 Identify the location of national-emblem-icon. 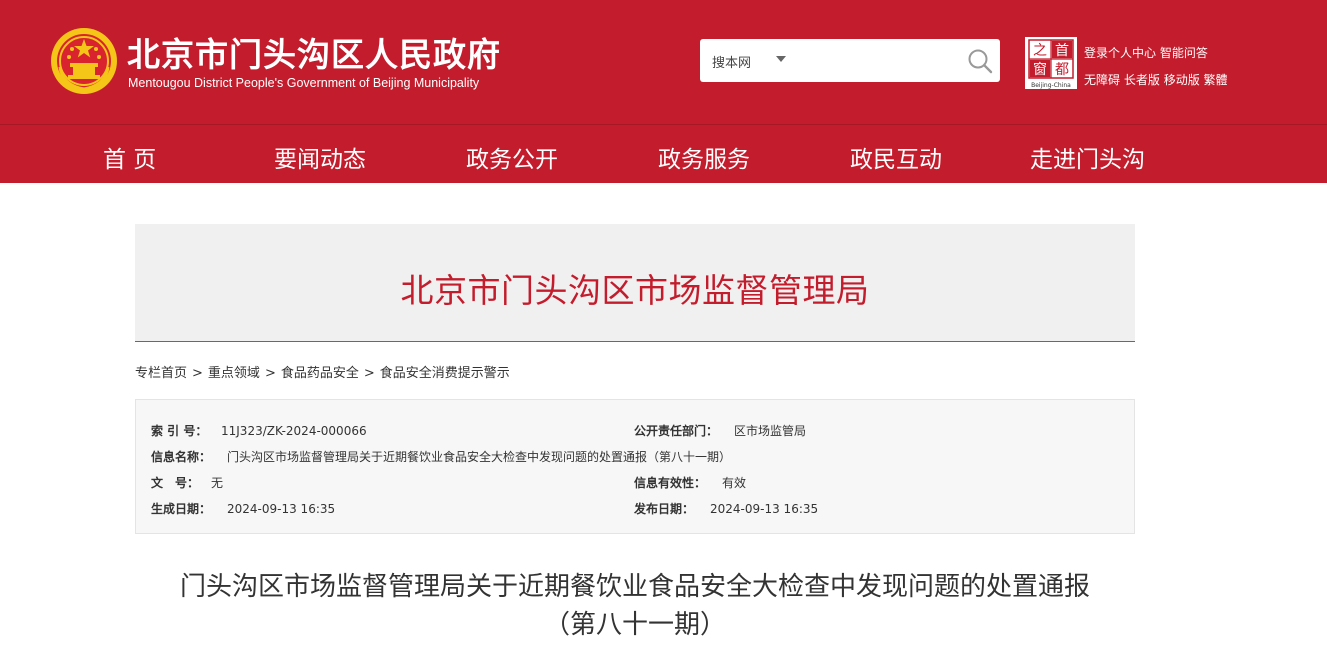
(84, 61).